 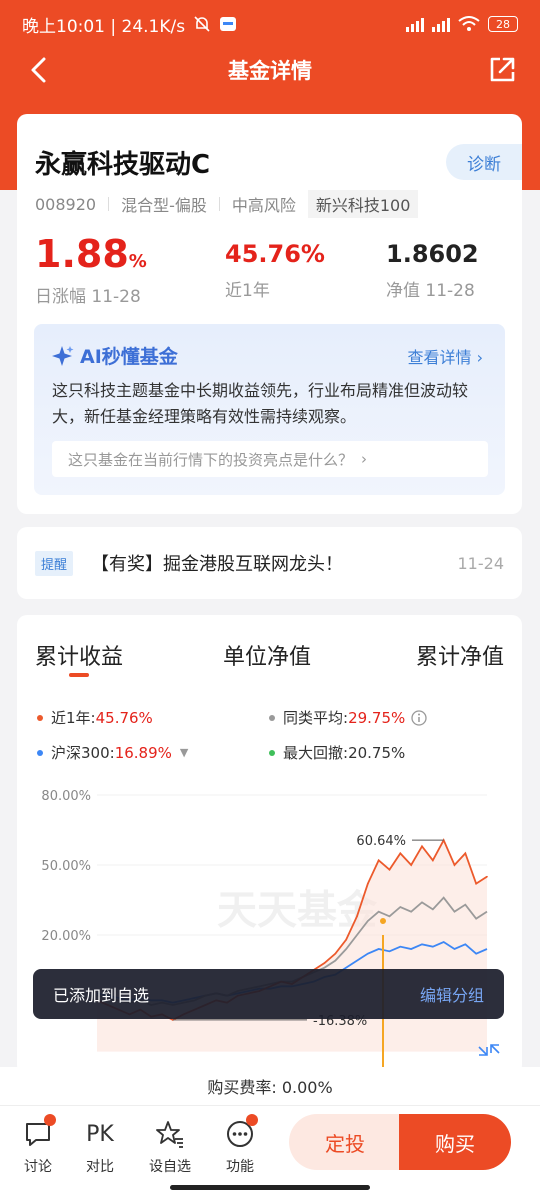 What do you see at coordinates (381, 841) in the screenshot?
I see `max-annotation-label: 60.64%` at bounding box center [381, 841].